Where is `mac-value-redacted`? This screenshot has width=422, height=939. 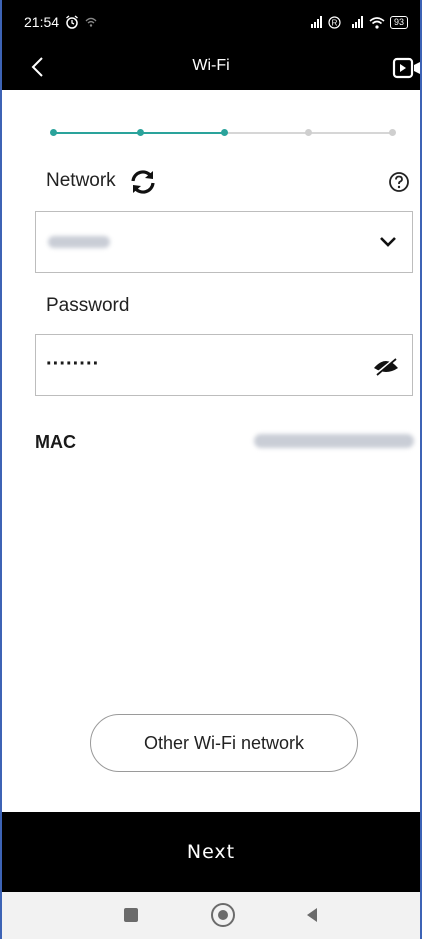
mac-value-redacted is located at coordinates (334, 441).